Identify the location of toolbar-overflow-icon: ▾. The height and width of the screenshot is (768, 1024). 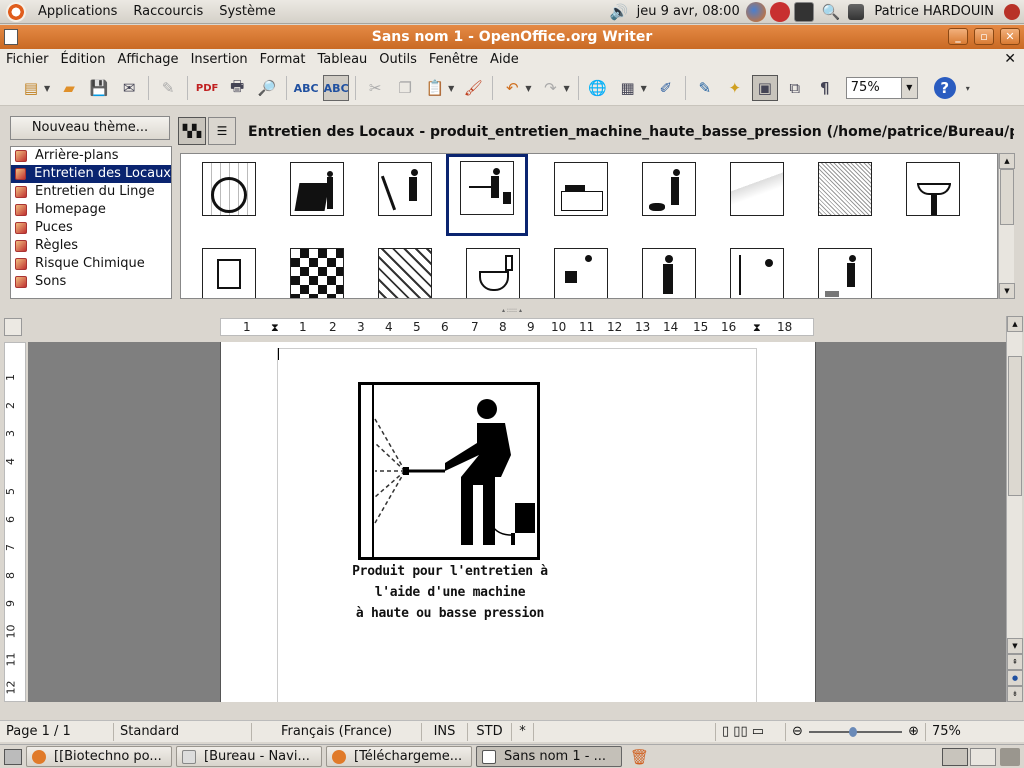
(968, 88).